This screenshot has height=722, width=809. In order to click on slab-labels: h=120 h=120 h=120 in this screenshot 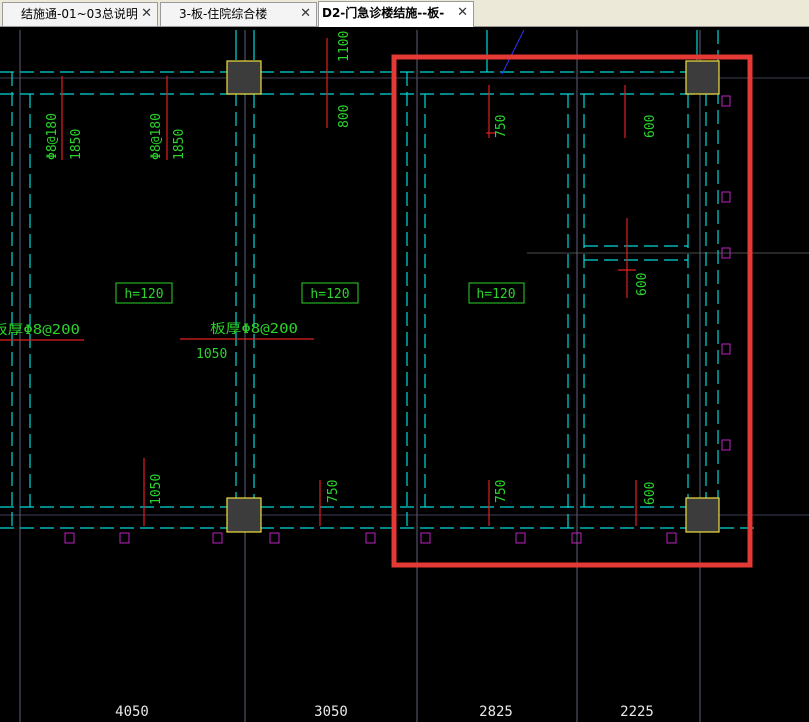, I will do `click(320, 293)`.